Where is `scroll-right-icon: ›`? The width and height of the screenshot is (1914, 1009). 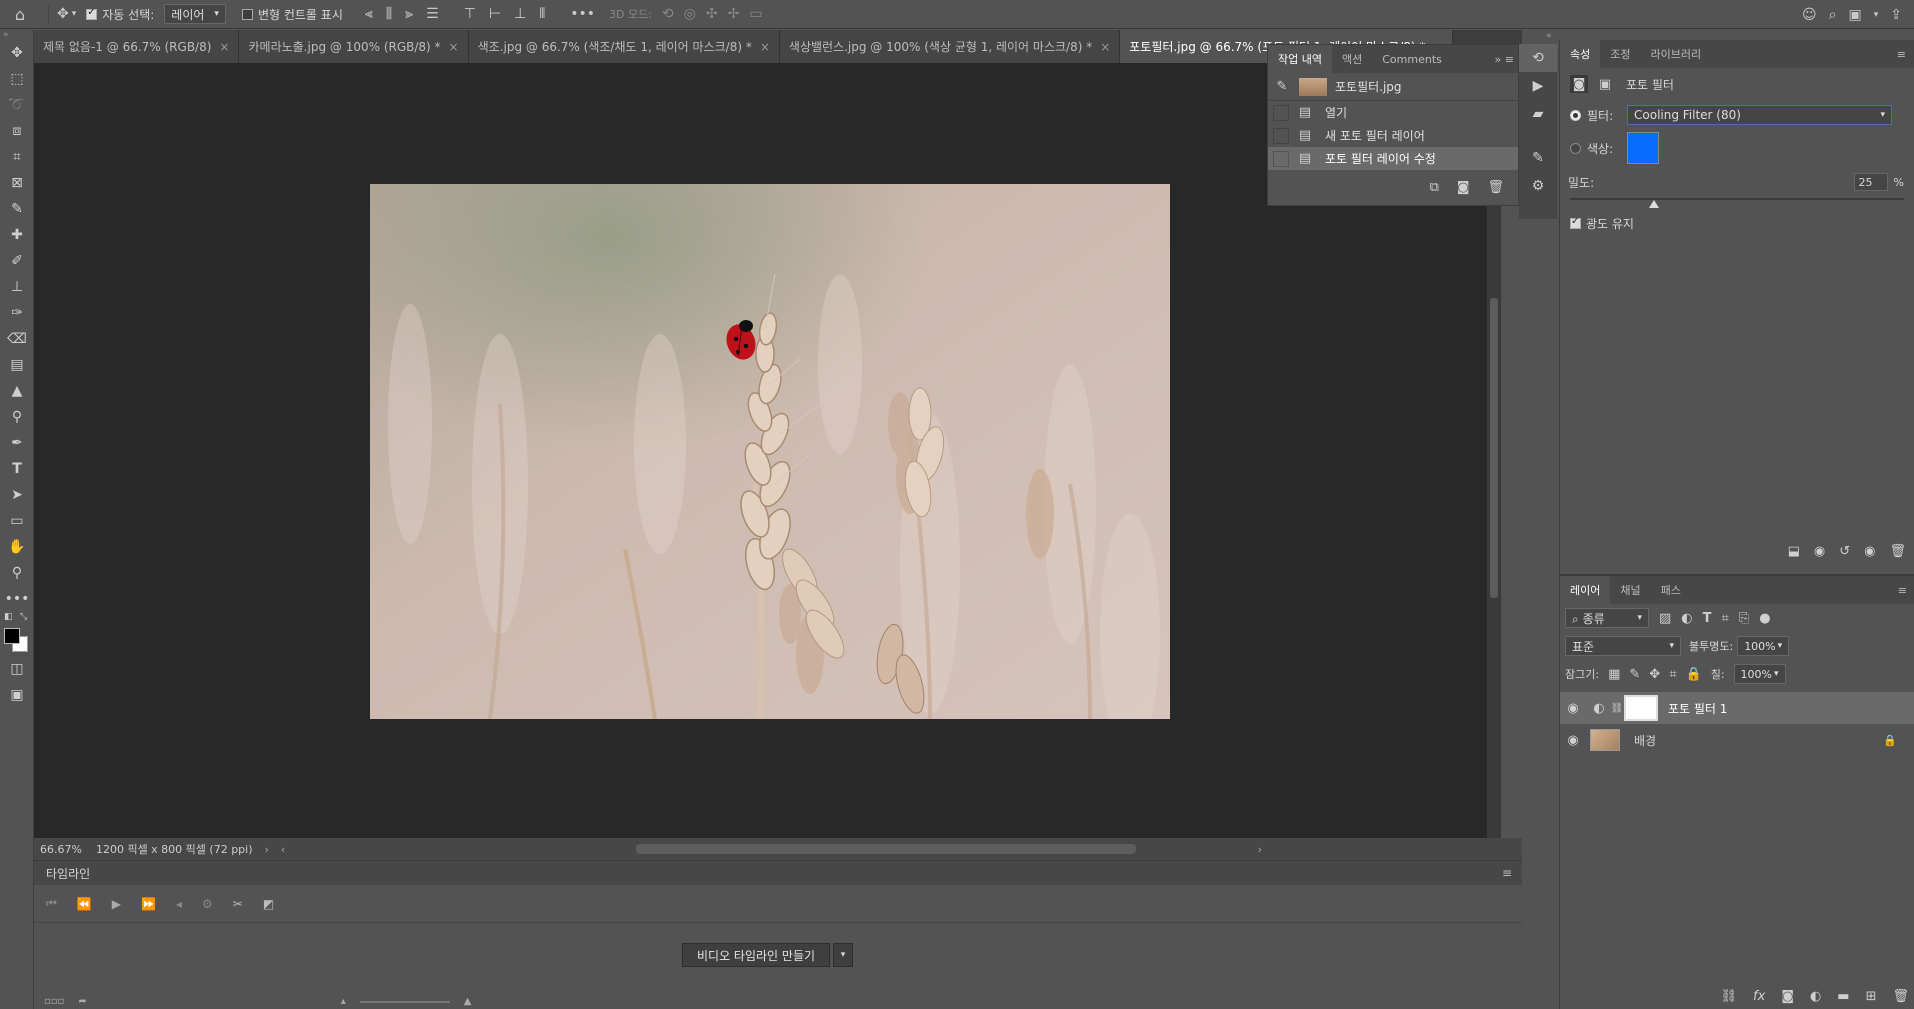
scroll-right-icon: › is located at coordinates (1260, 849).